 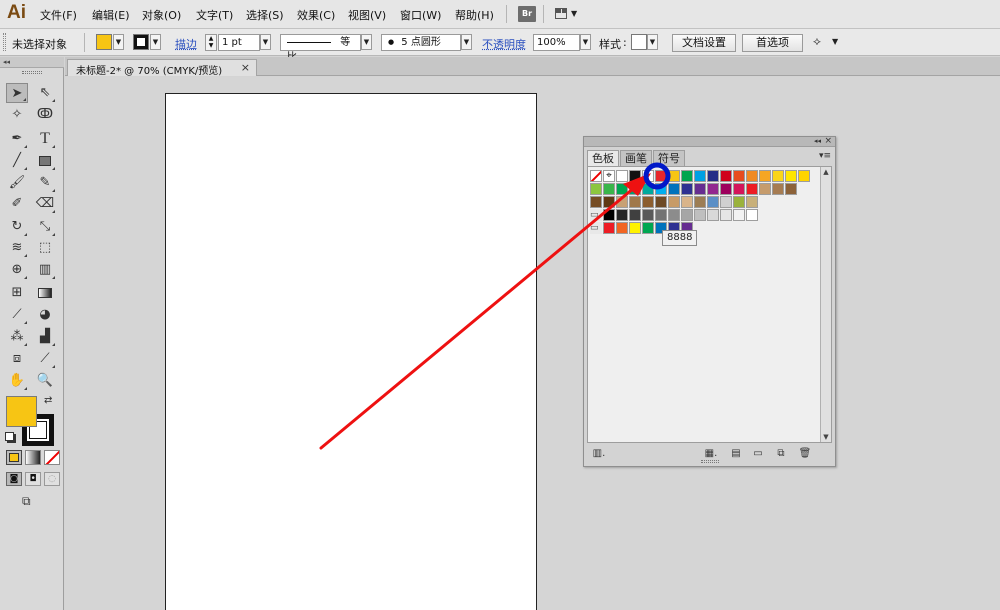 What do you see at coordinates (826, 172) in the screenshot?
I see `scroll-up-icon: ▲` at bounding box center [826, 172].